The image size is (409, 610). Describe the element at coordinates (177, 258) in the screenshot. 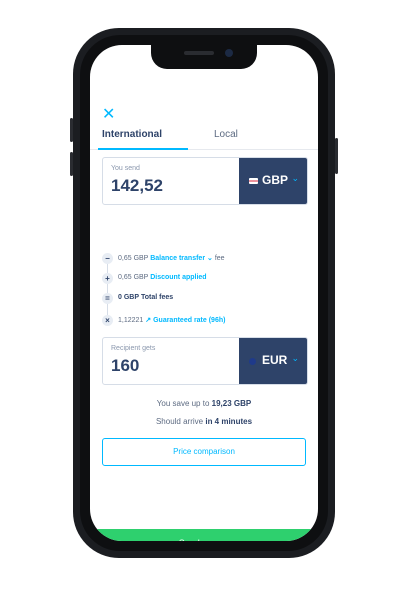

I see `balance-transfer-link: Balance transfer` at that location.